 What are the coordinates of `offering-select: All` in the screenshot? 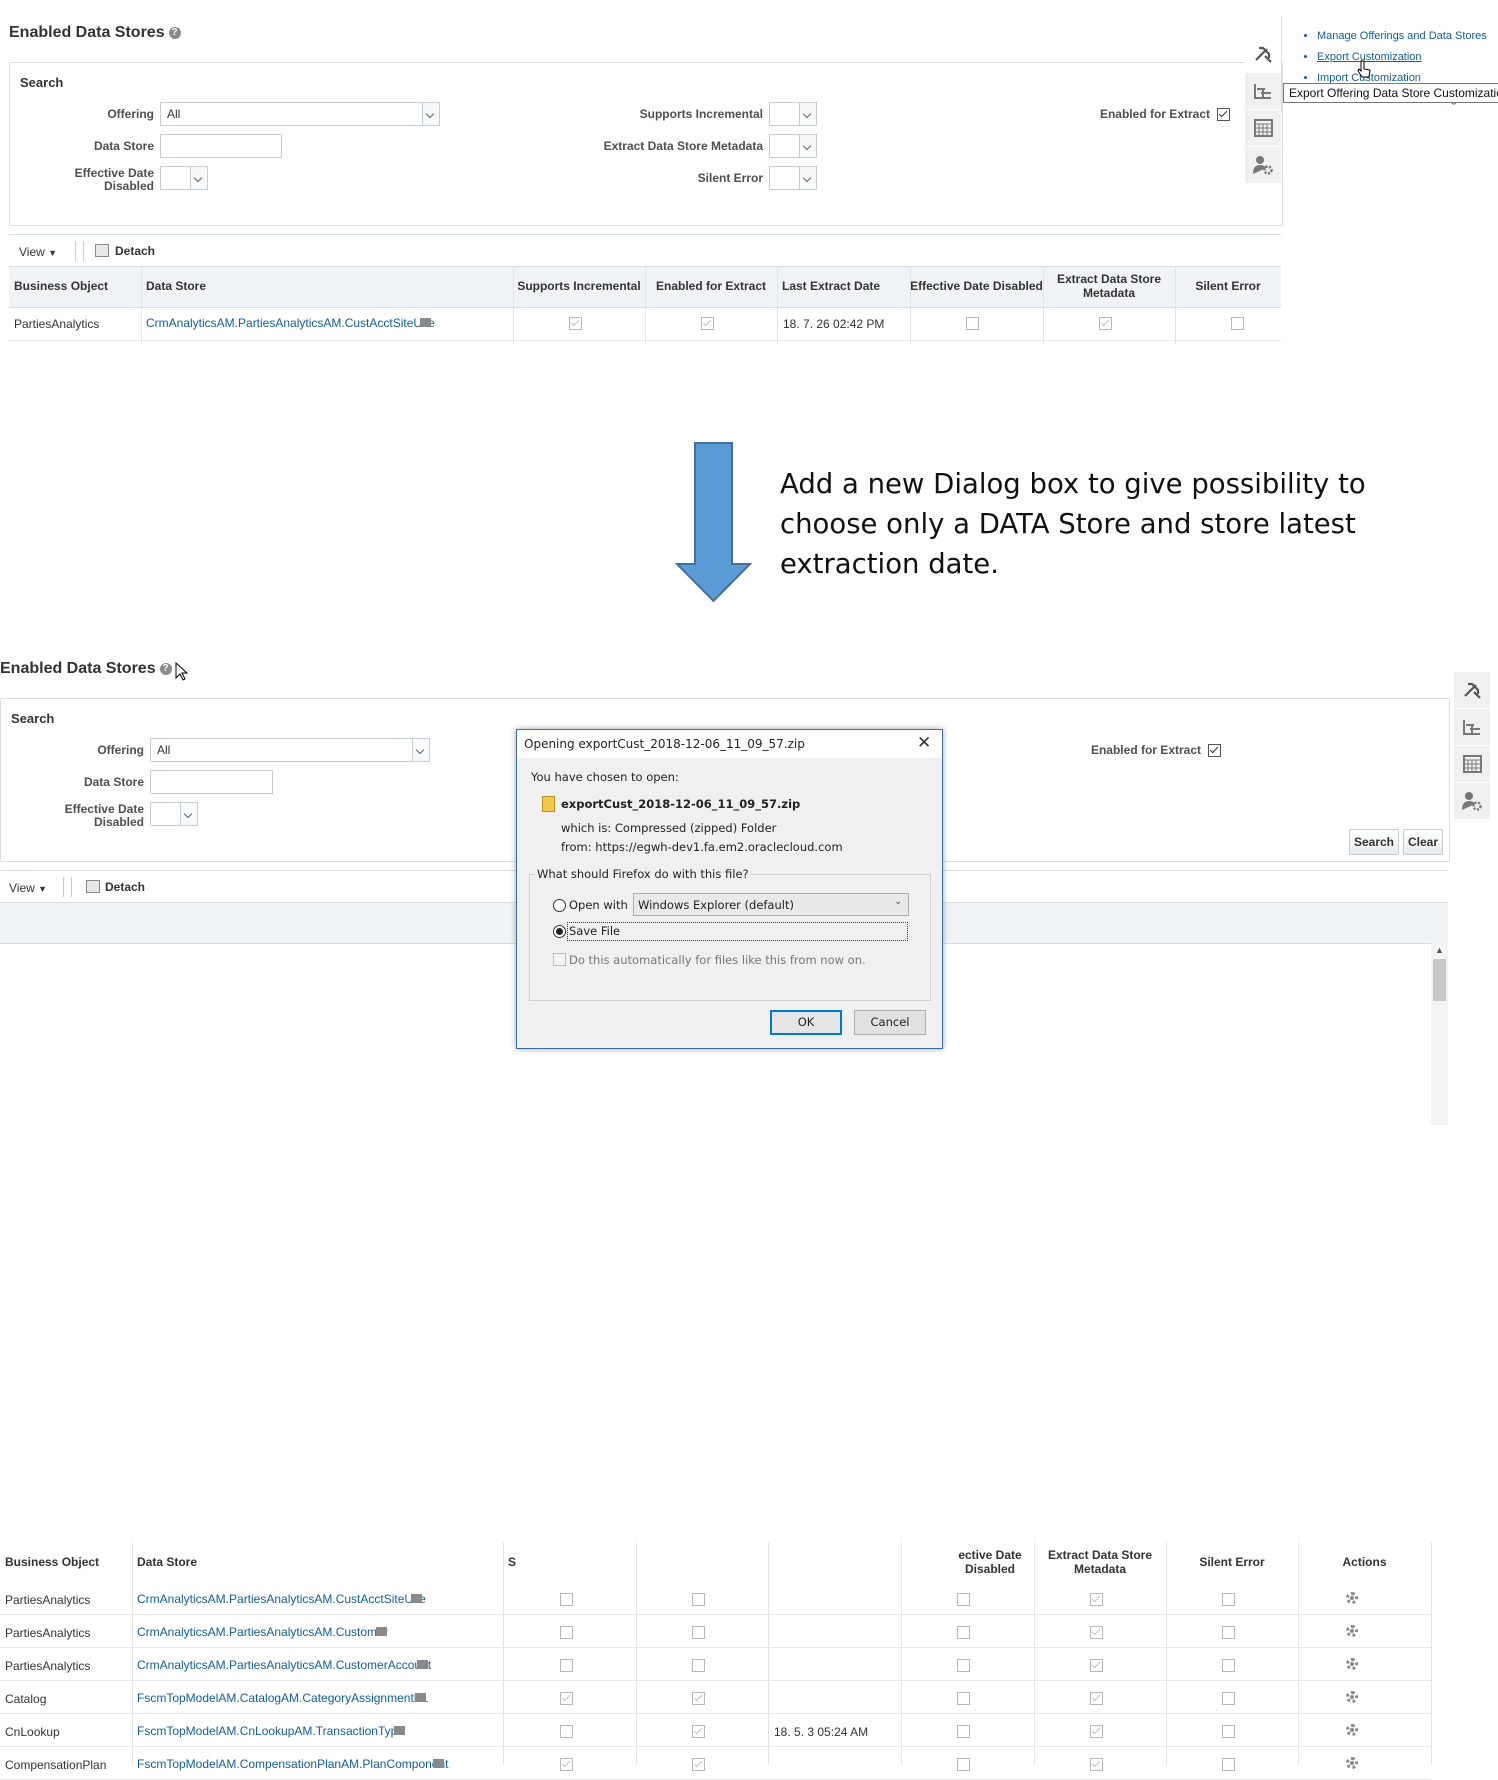 It's located at (290, 750).